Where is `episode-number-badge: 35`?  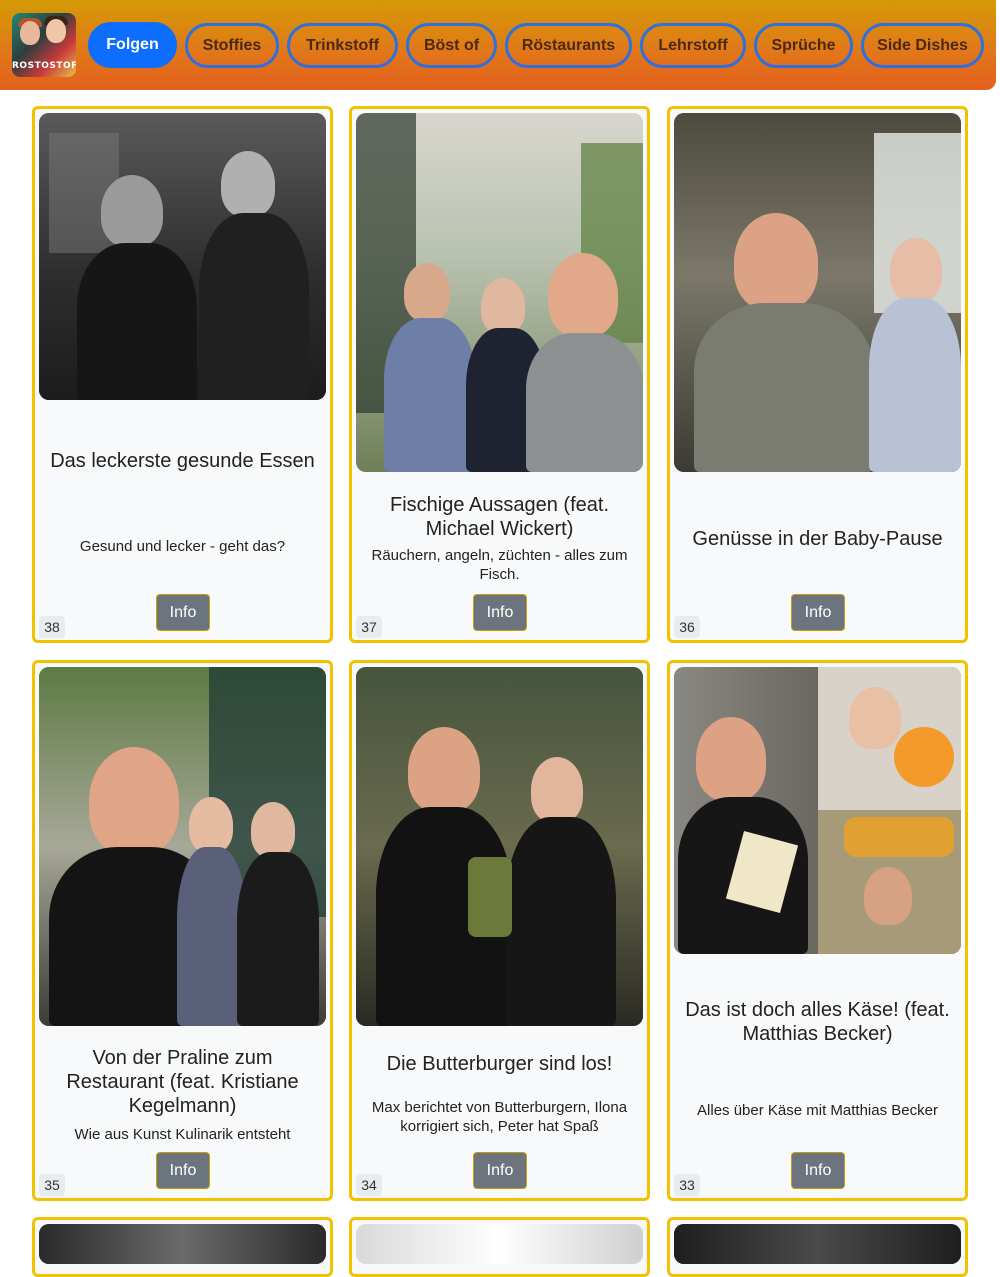 episode-number-badge: 35 is located at coordinates (52, 1185).